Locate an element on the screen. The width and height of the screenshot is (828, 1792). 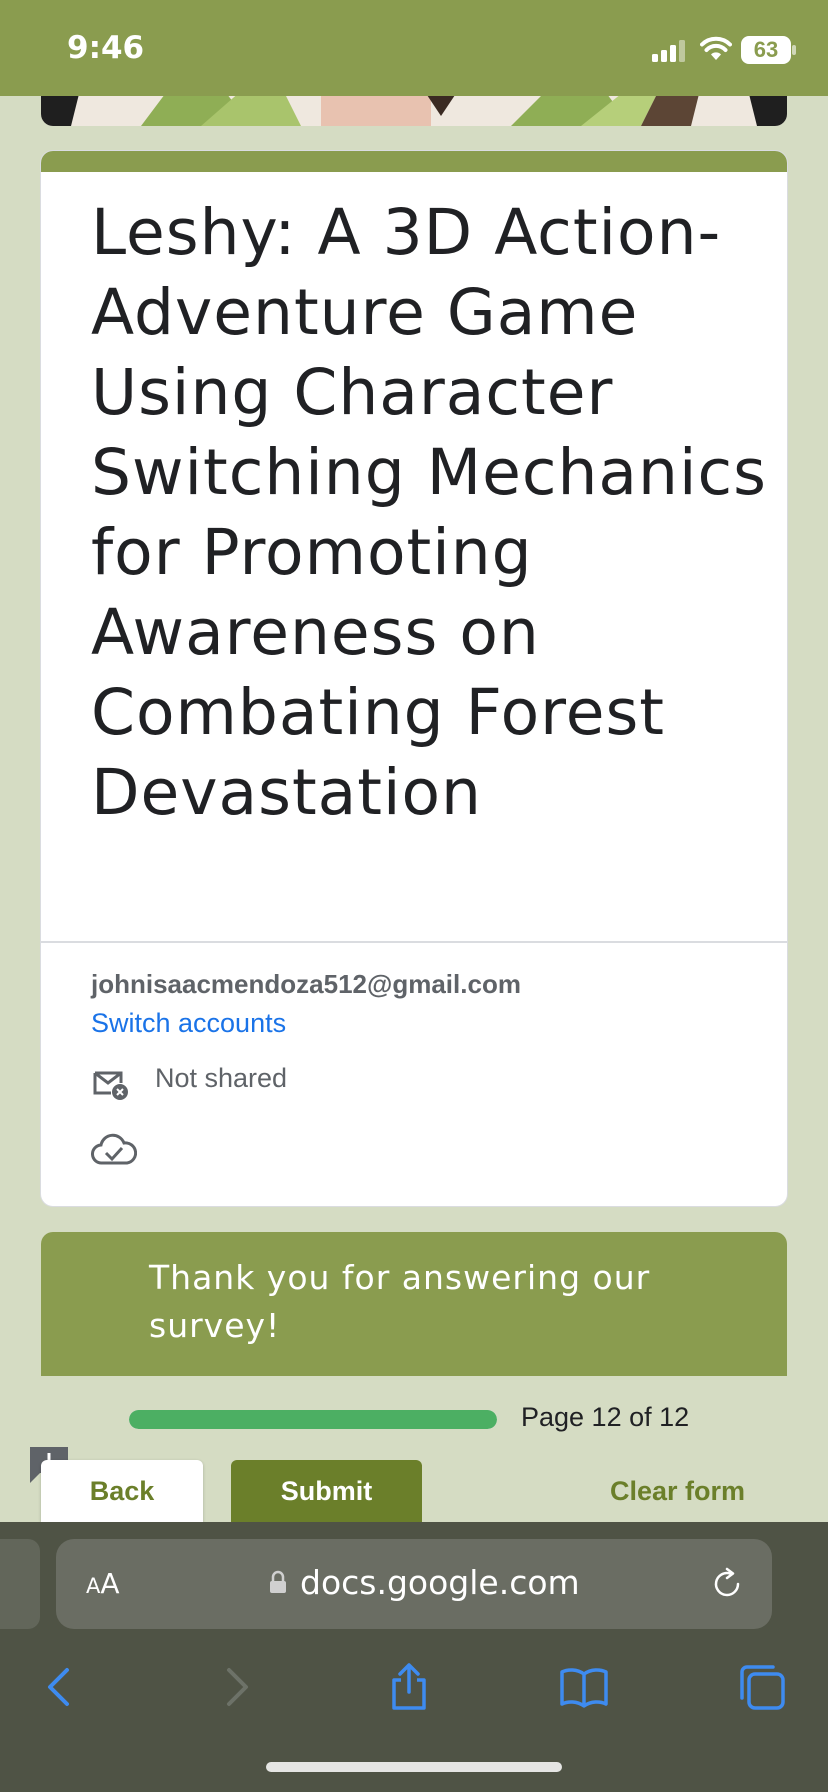
home-indicator is located at coordinates (414, 1767).